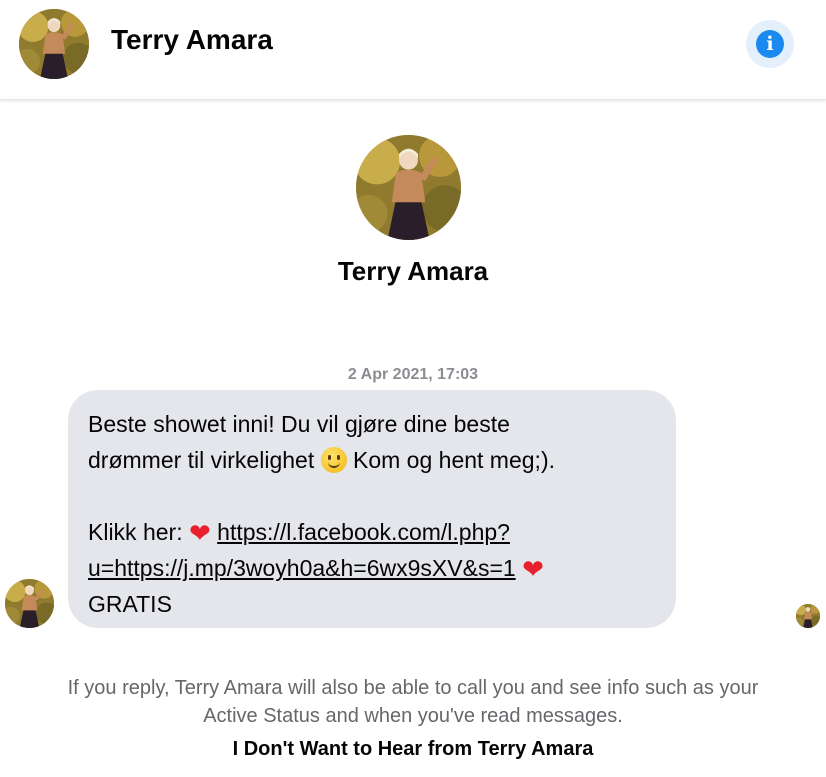 This screenshot has height=777, width=826. What do you see at coordinates (130, 604) in the screenshot?
I see `message-text: GRATIS` at bounding box center [130, 604].